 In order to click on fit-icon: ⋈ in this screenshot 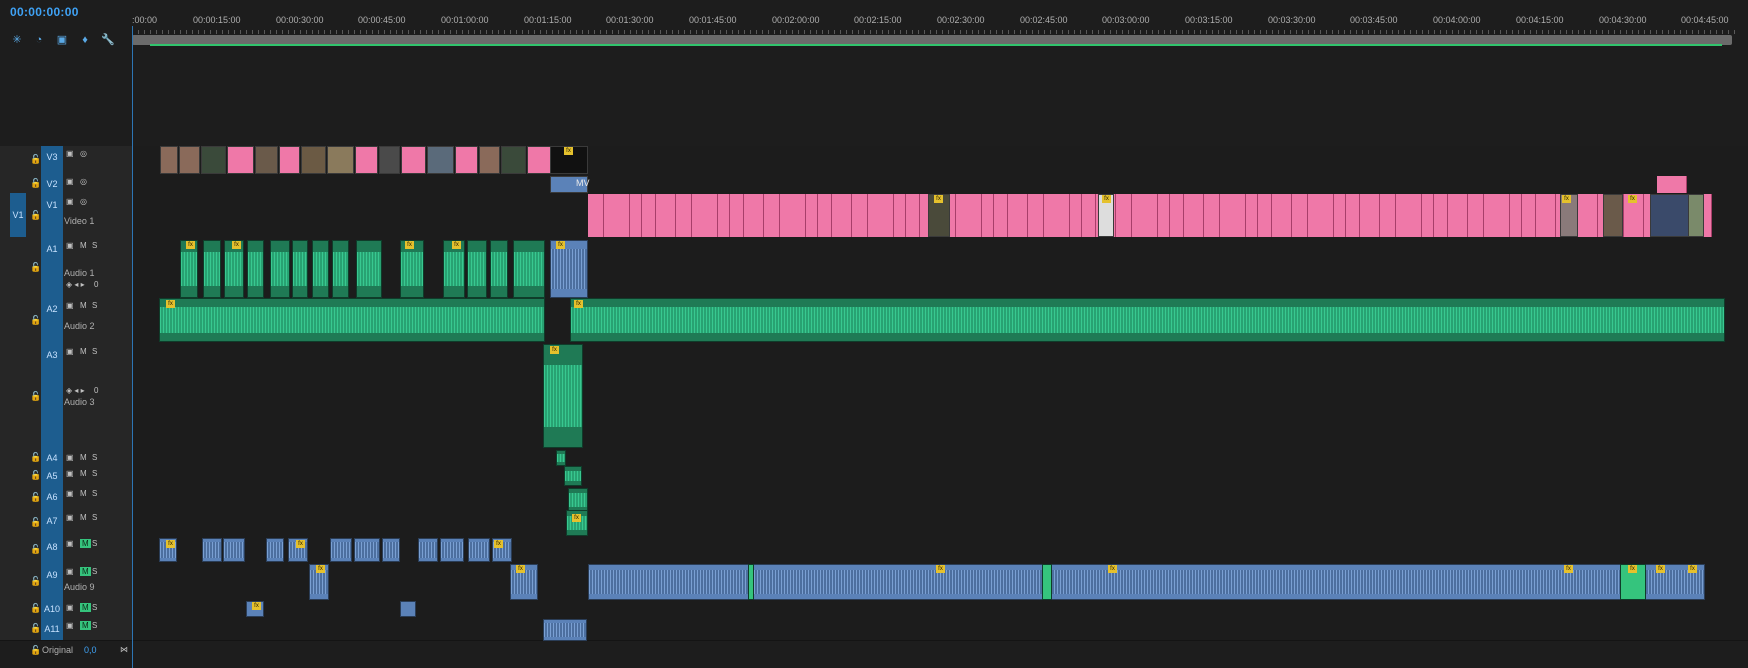, I will do `click(124, 649)`.